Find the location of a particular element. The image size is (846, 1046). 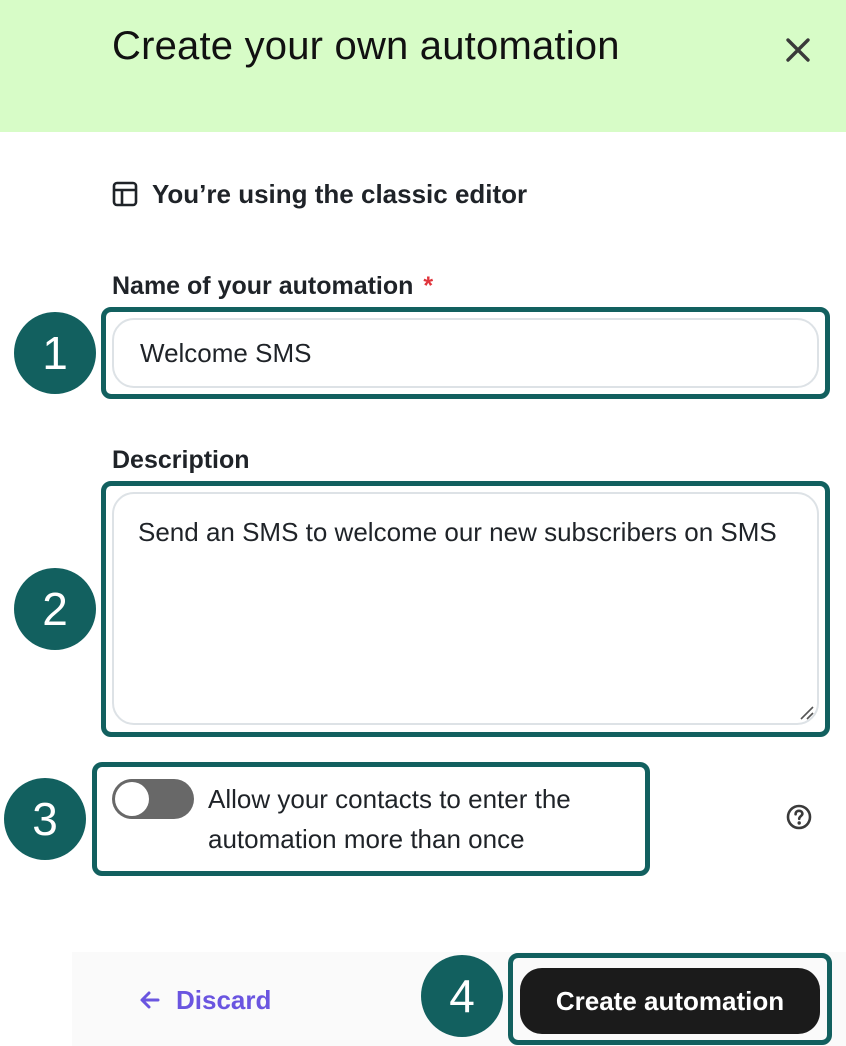

layout-icon is located at coordinates (125, 194).